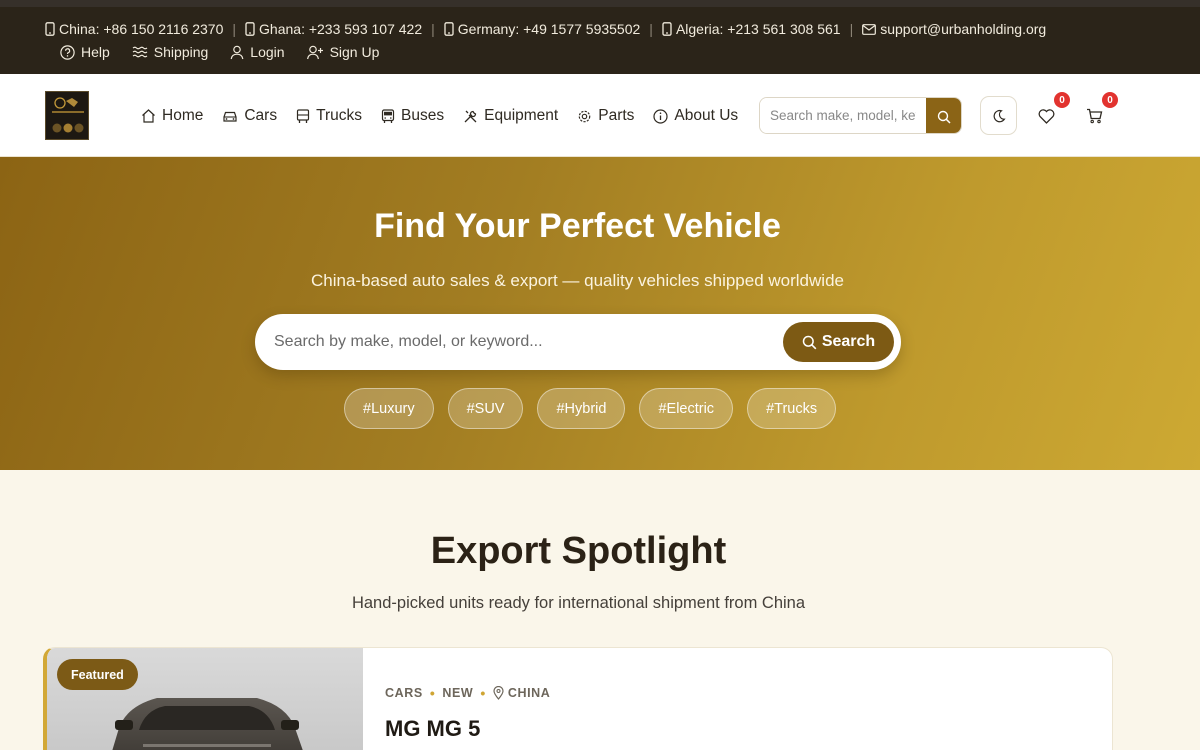  I want to click on nav-trucks: Trucks, so click(329, 116).